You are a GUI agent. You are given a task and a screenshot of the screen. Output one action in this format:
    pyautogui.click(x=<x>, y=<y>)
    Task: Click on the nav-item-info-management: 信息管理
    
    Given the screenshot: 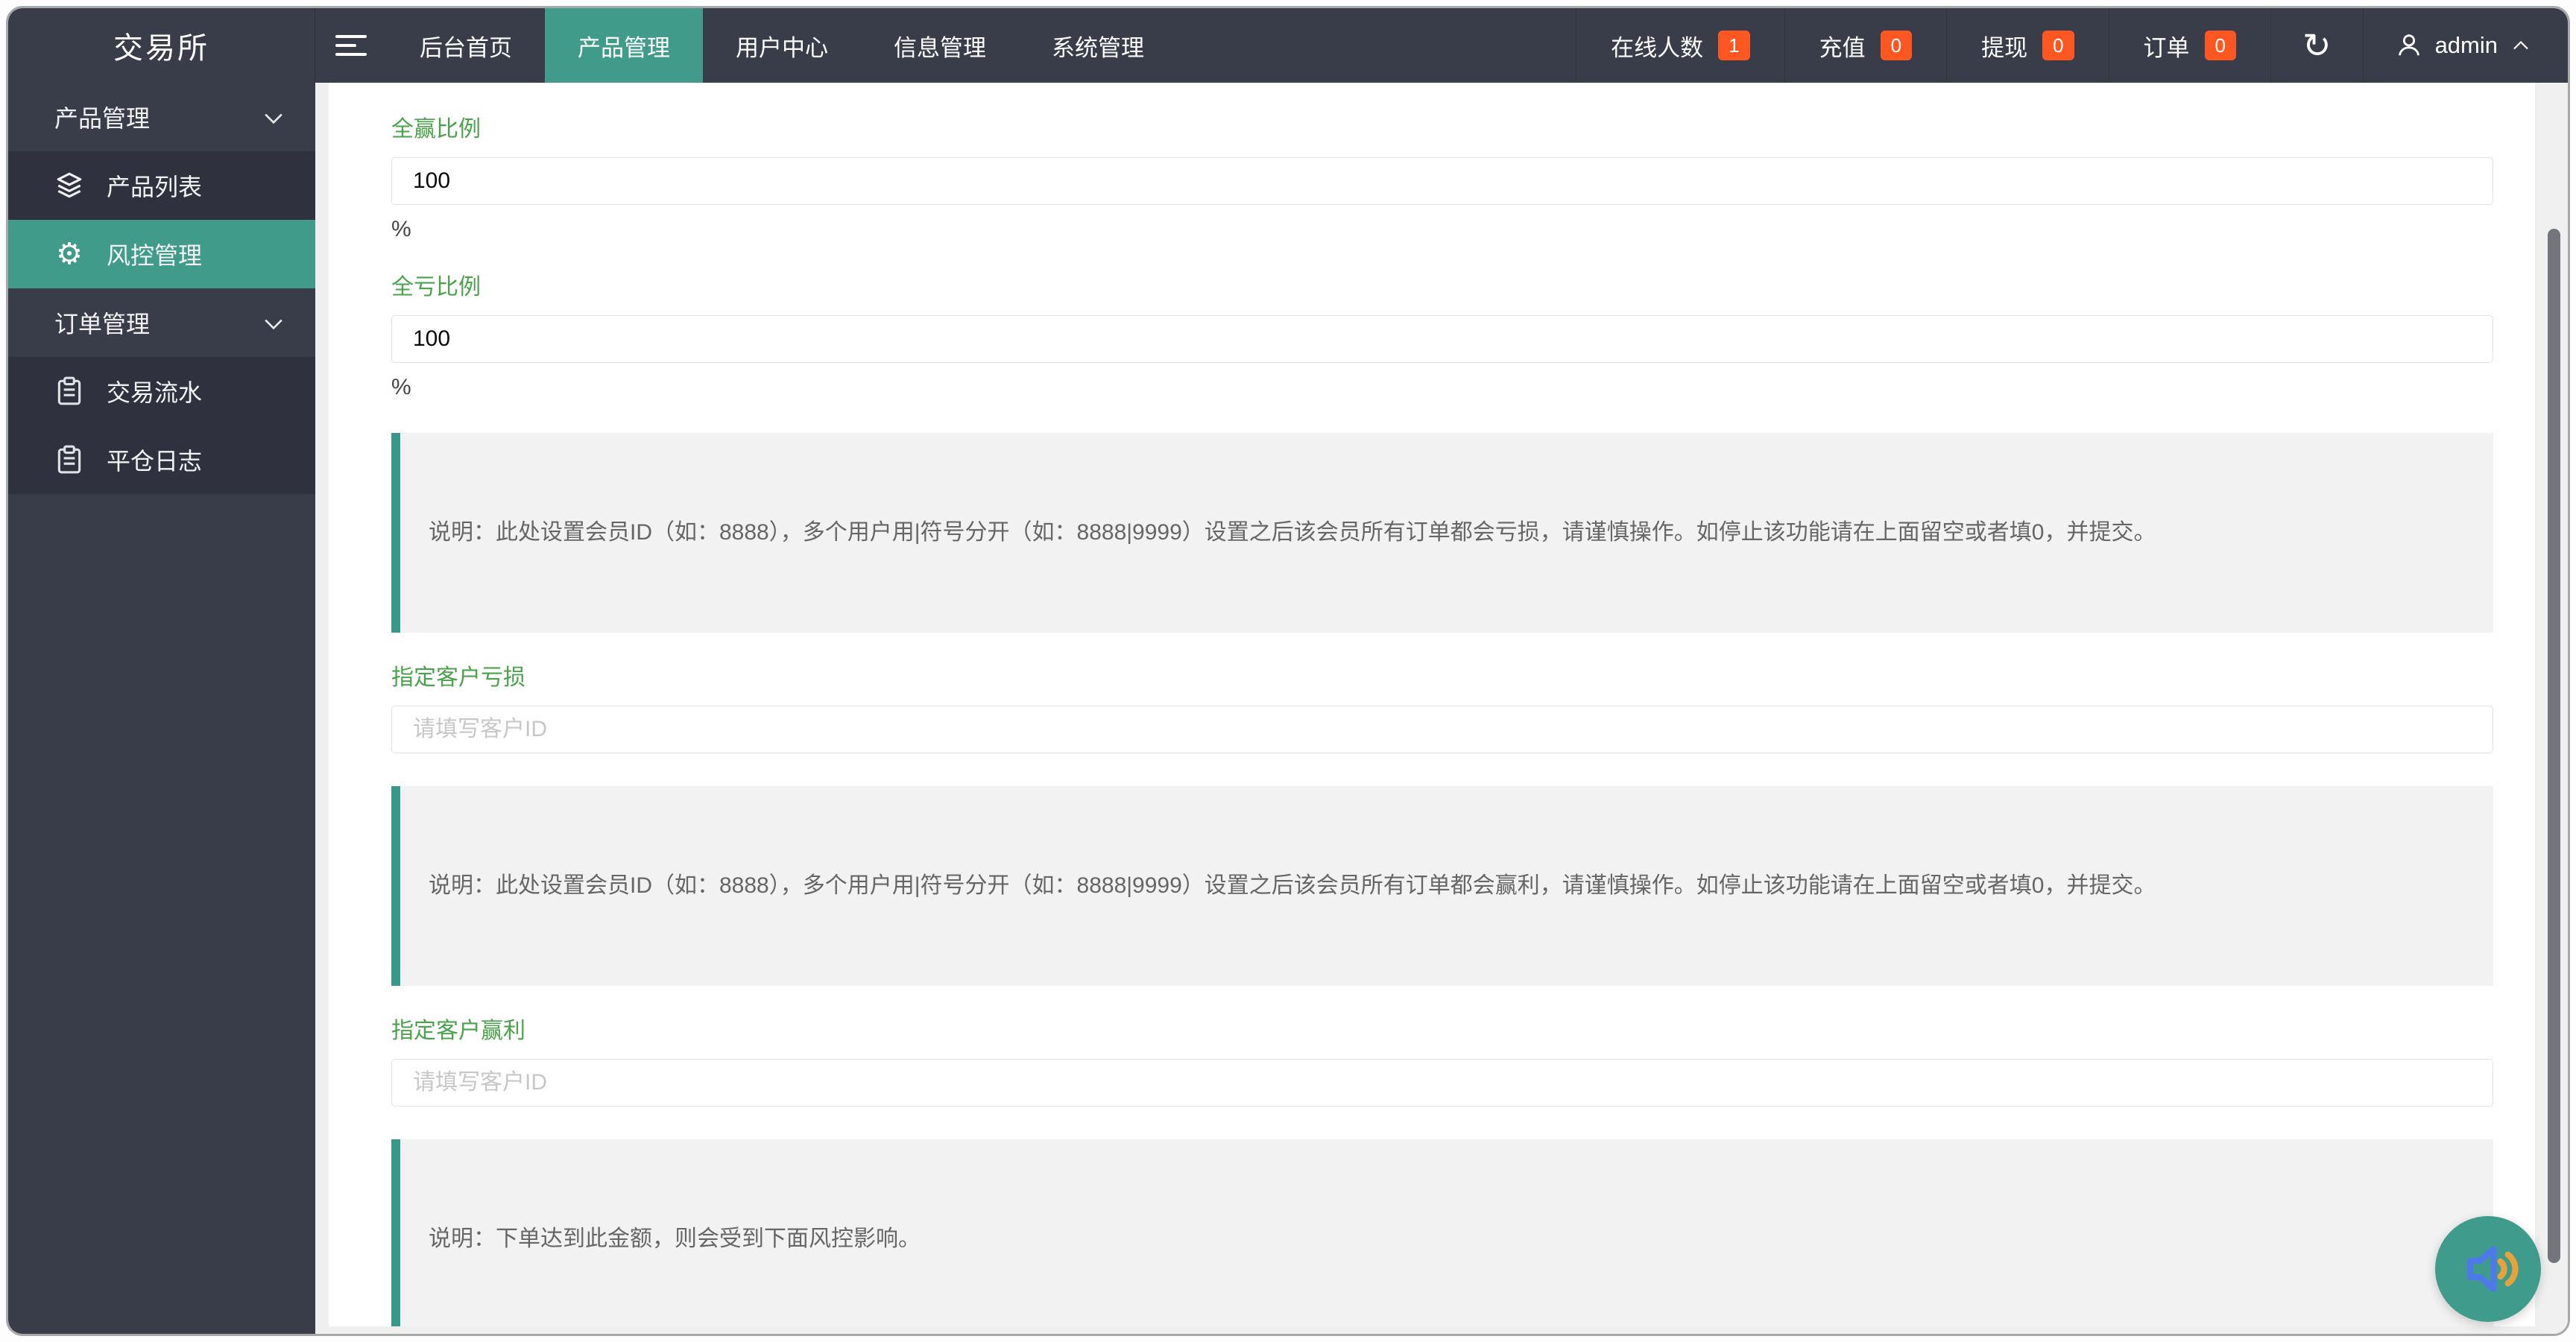 What is the action you would take?
    pyautogui.click(x=940, y=45)
    